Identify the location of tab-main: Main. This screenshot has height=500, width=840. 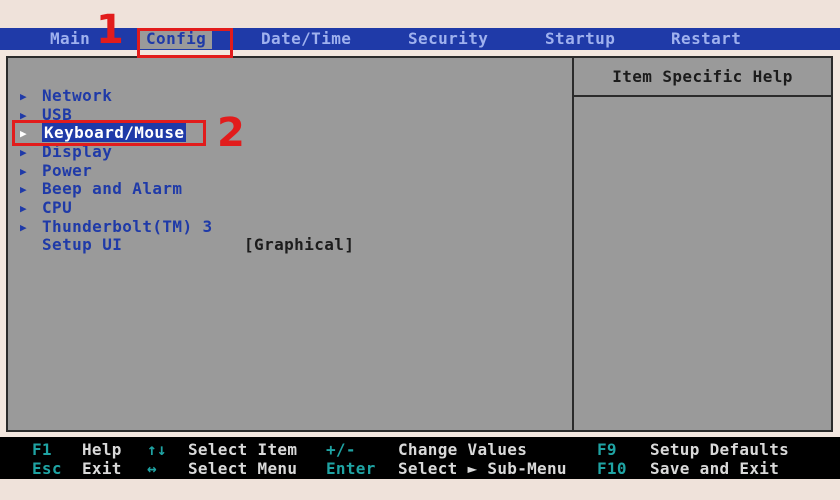
(70, 39).